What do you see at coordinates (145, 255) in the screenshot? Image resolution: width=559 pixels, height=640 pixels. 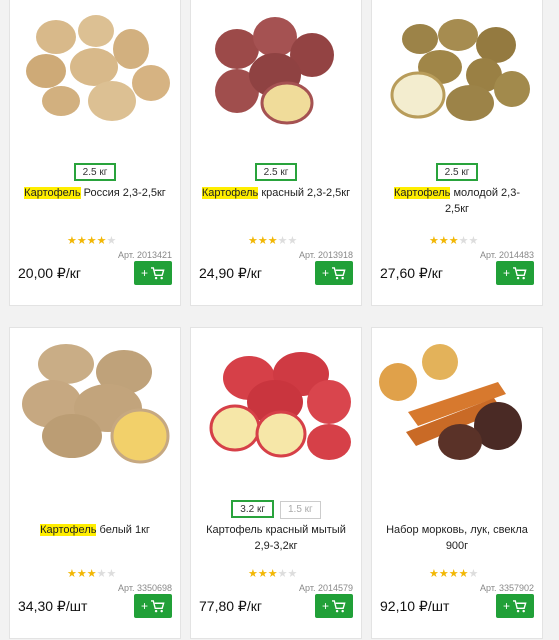 I see `product-sku: Арт. 2013421` at bounding box center [145, 255].